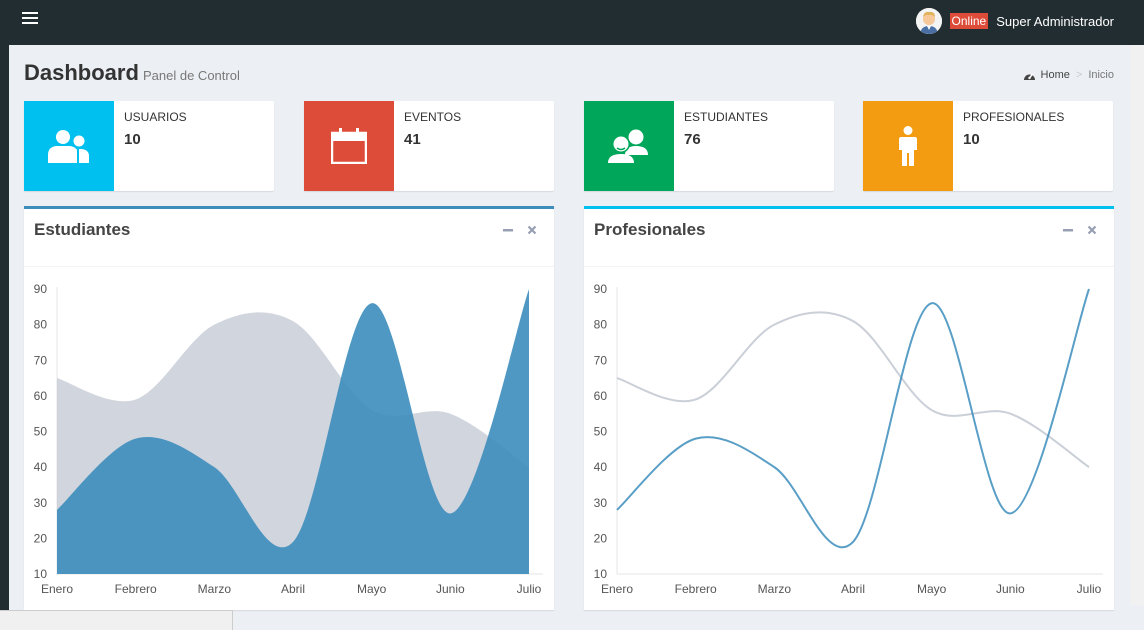  What do you see at coordinates (726, 117) in the screenshot?
I see `info-label: ESTUDIANTES` at bounding box center [726, 117].